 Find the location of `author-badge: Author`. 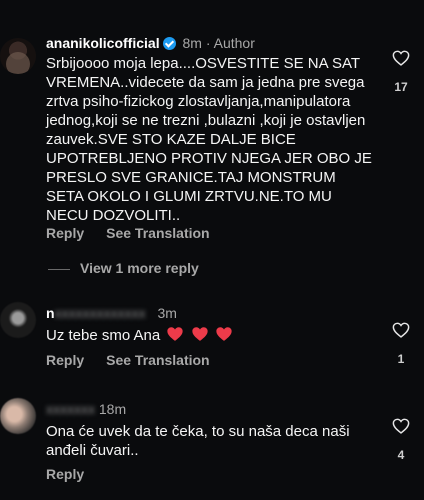

author-badge: Author is located at coordinates (234, 43).